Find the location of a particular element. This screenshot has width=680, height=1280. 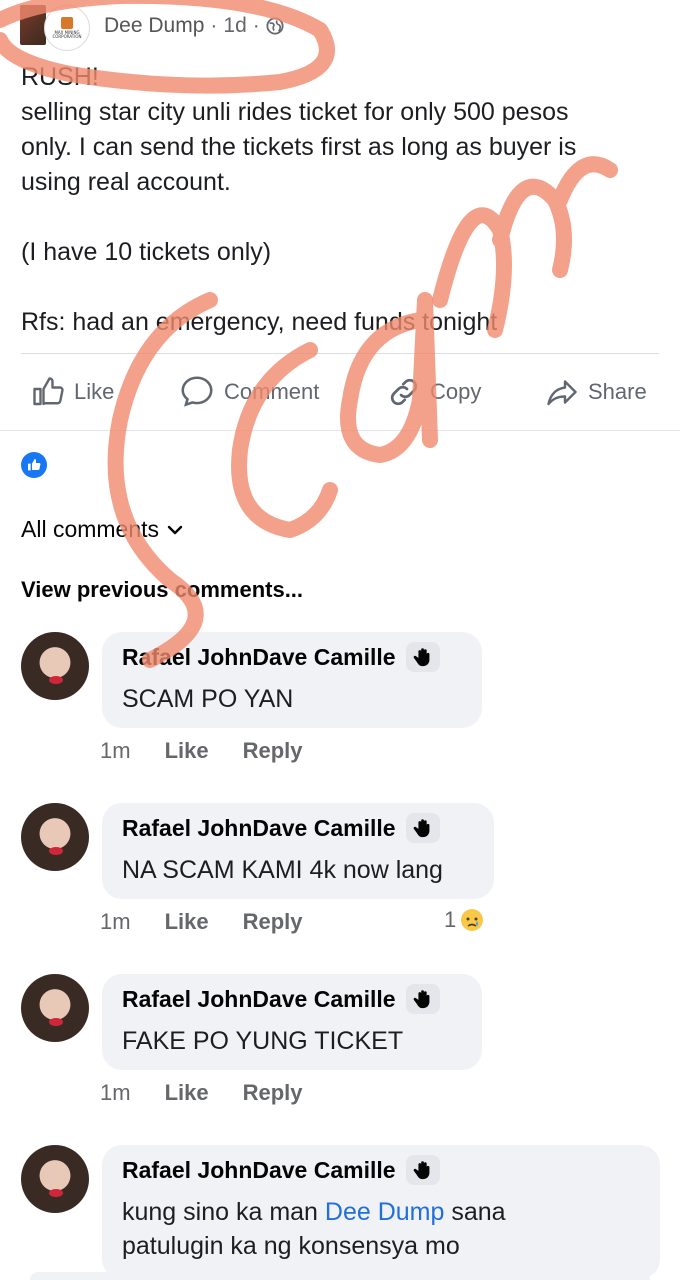

cover-thumbnail is located at coordinates (33, 25).